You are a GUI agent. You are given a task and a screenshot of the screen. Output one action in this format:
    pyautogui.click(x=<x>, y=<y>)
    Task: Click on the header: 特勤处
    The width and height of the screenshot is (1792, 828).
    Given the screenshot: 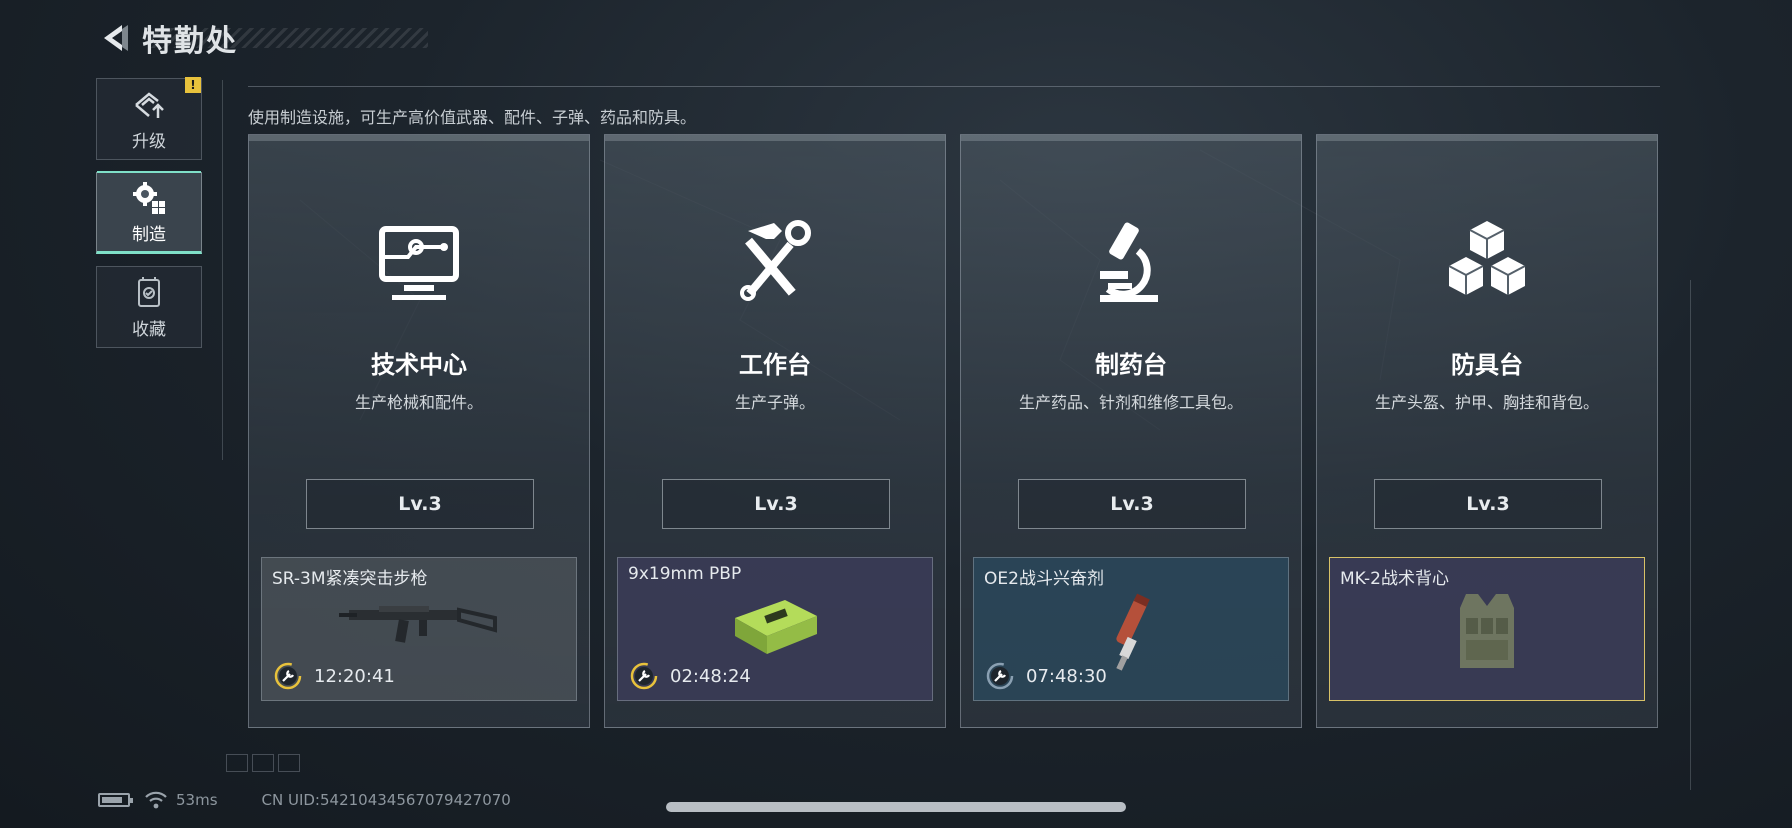 What is the action you would take?
    pyautogui.click(x=167, y=38)
    